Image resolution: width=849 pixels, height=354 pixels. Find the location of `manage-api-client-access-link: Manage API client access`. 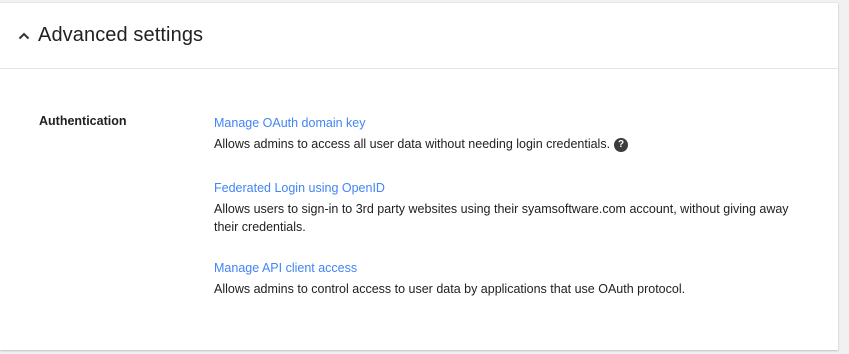

manage-api-client-access-link: Manage API client access is located at coordinates (285, 268).